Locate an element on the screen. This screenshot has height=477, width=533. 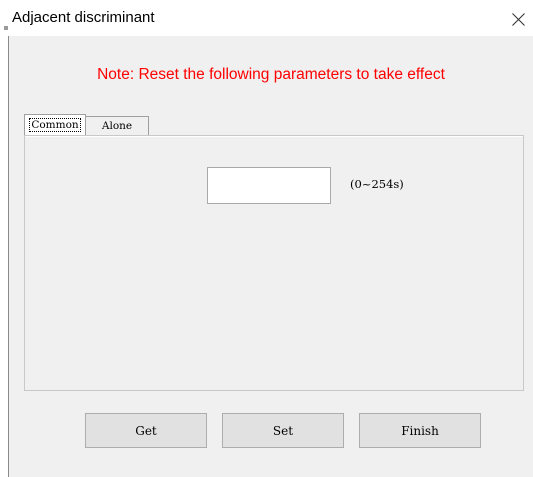
get-button: Get is located at coordinates (146, 430).